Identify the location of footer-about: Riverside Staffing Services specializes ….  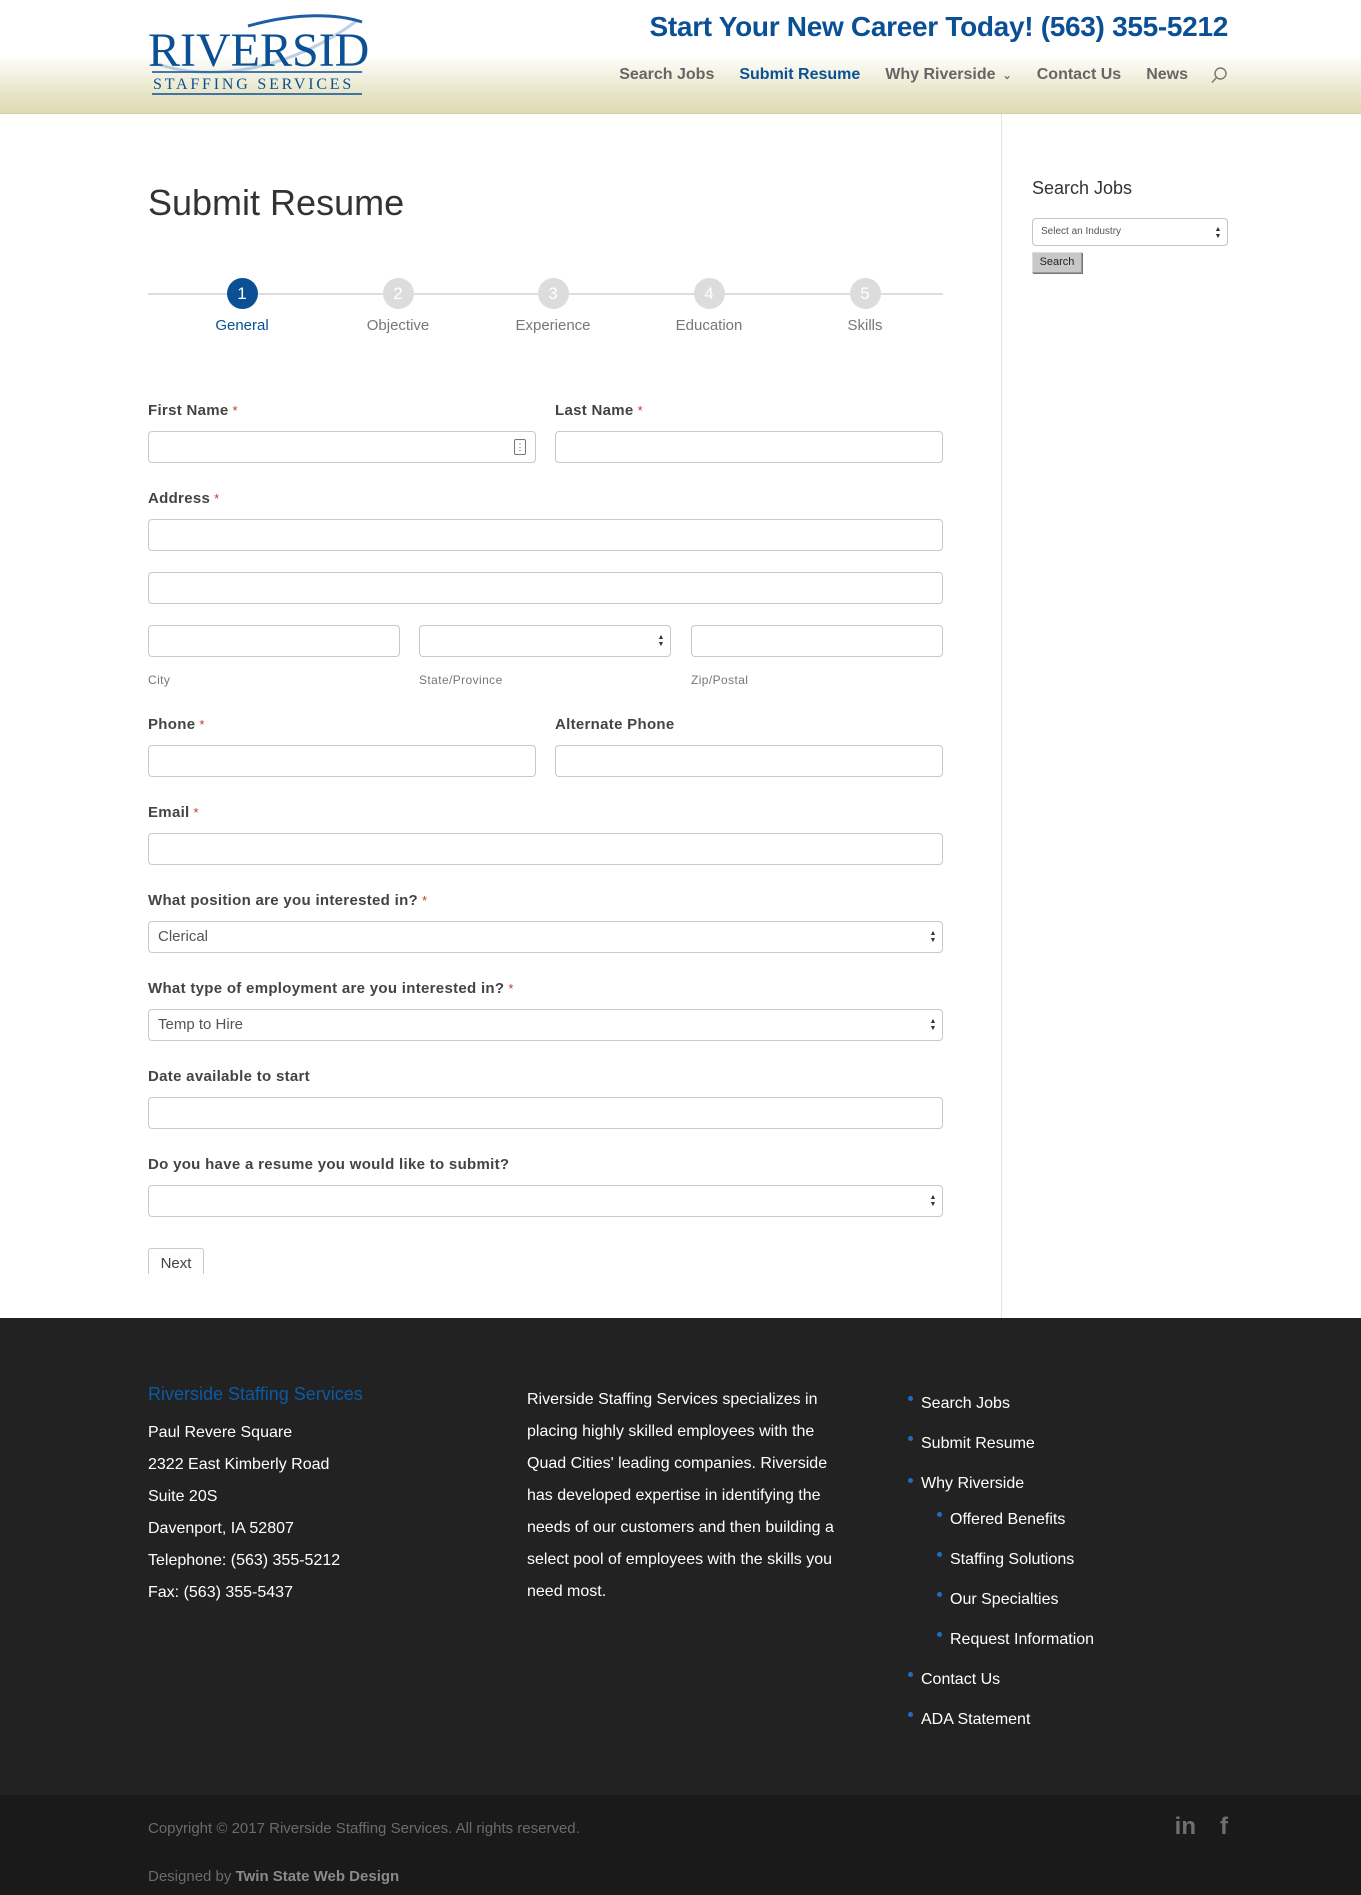
(680, 1495).